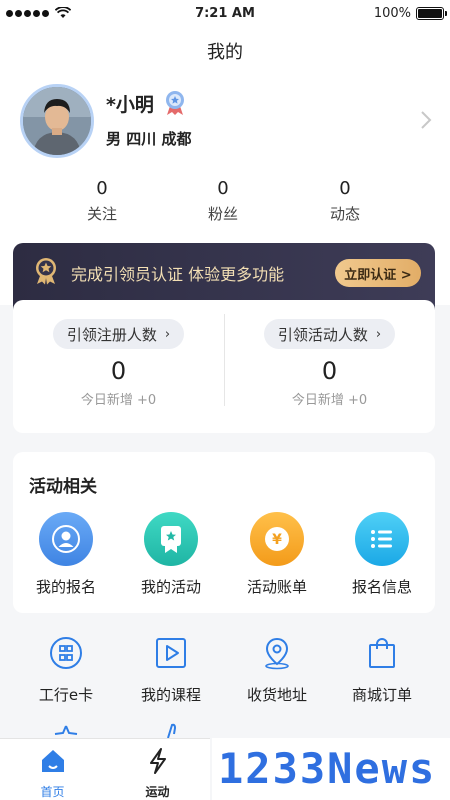  What do you see at coordinates (223, 201) in the screenshot?
I see `stat-fans: 0 粉丝` at bounding box center [223, 201].